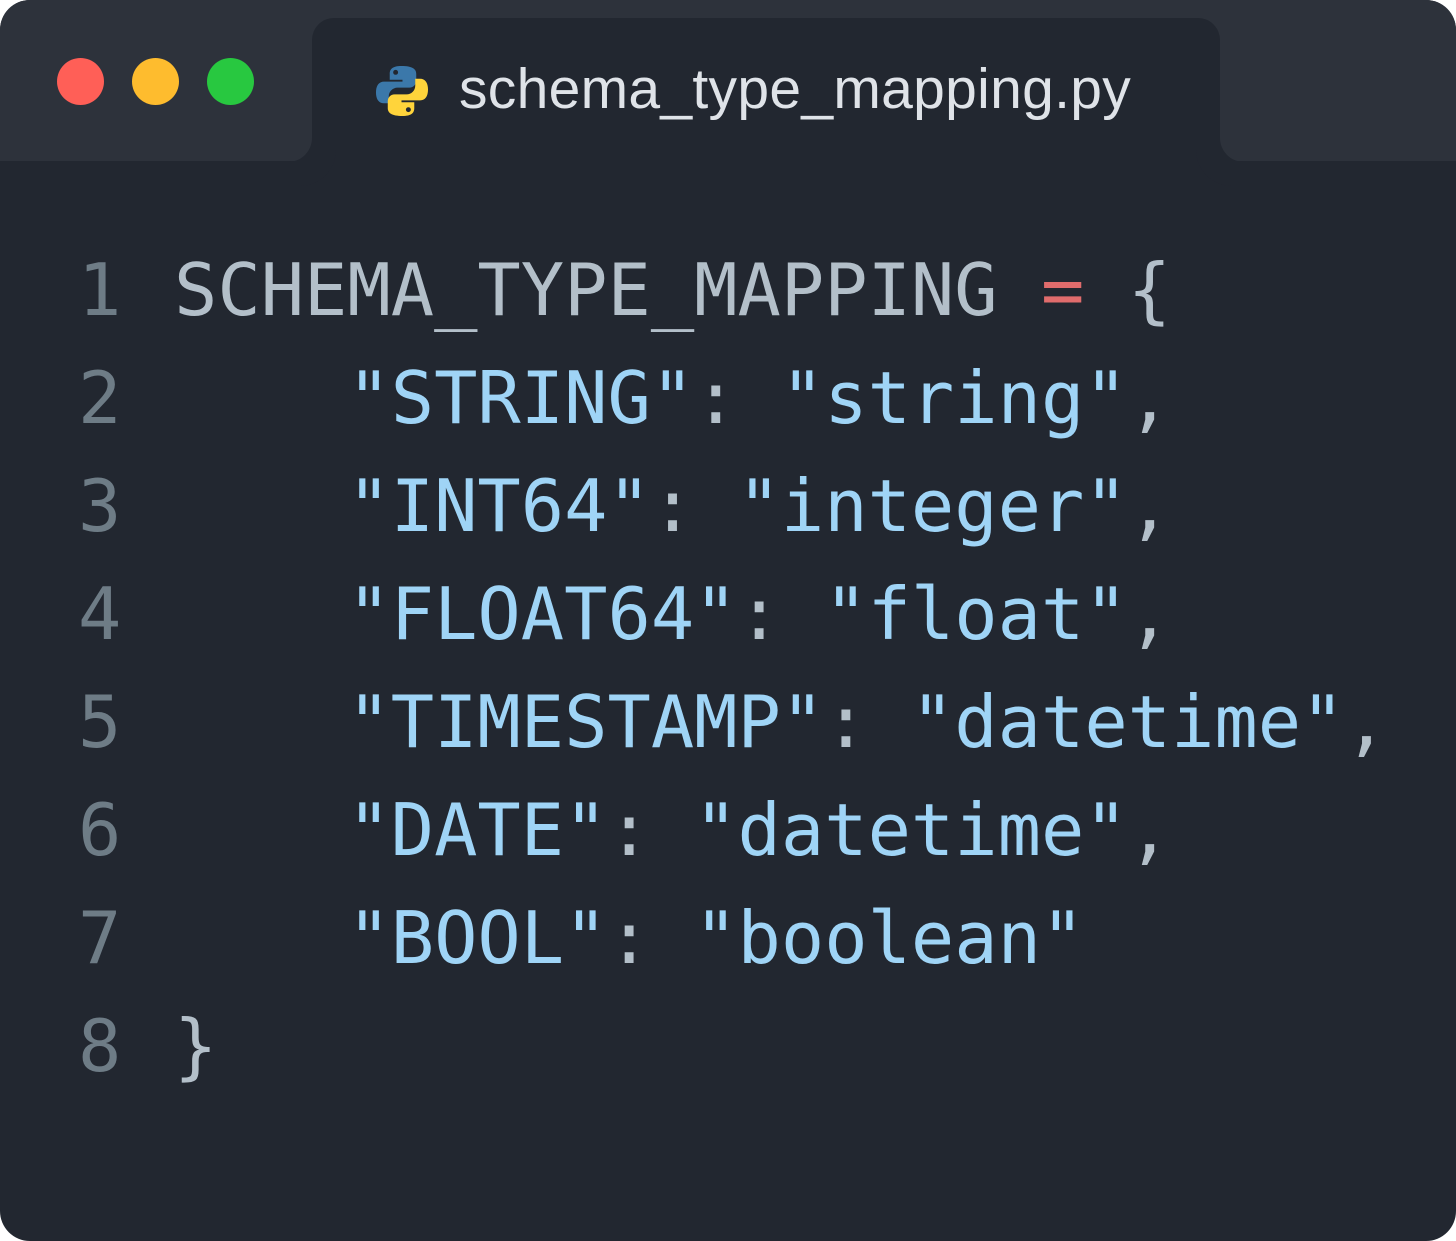 This screenshot has width=1456, height=1241. I want to click on code-line: 2 "STRING": "string",, so click(728, 398).